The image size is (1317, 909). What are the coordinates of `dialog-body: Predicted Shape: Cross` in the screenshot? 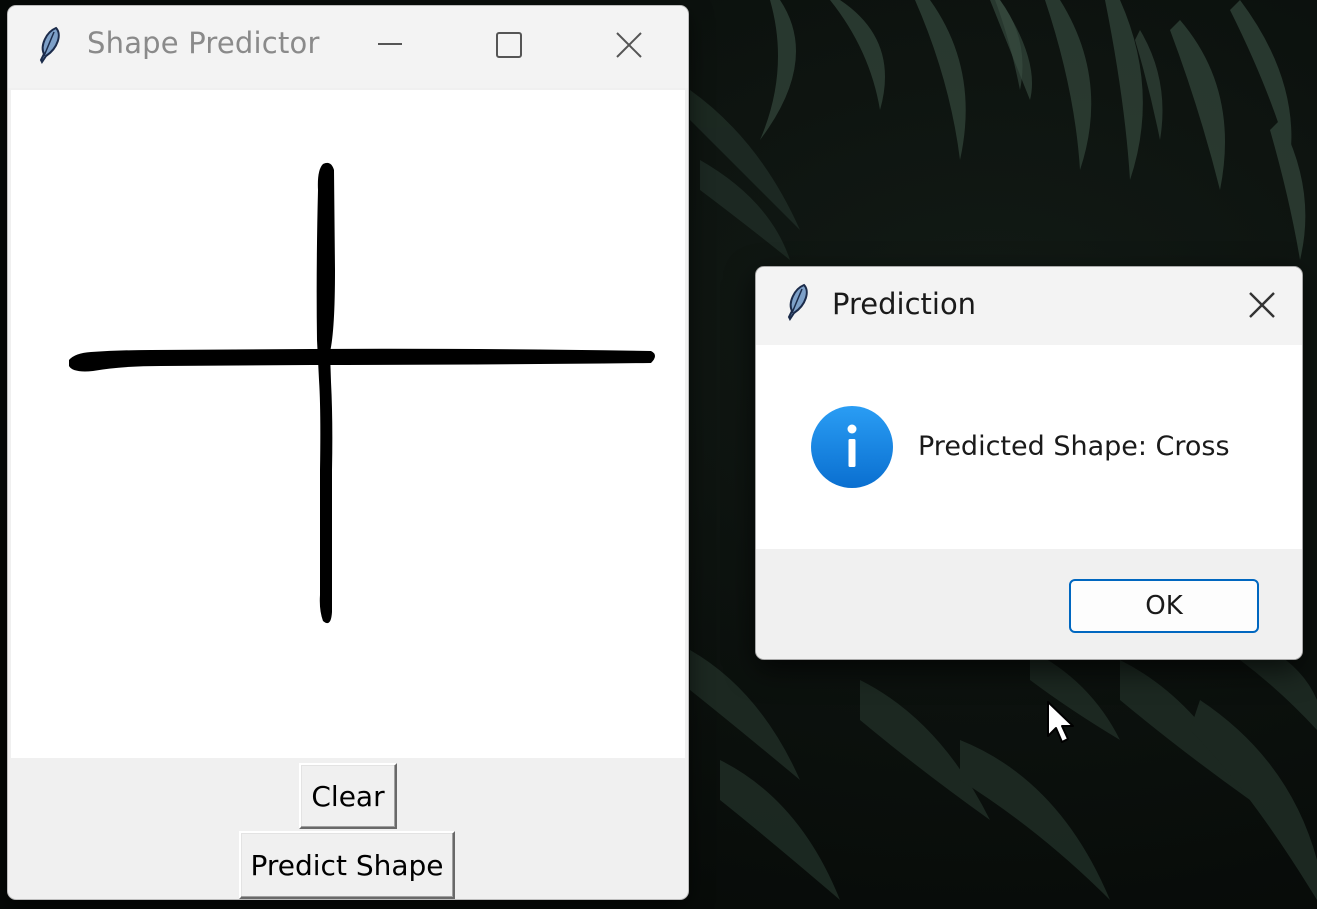 It's located at (1029, 447).